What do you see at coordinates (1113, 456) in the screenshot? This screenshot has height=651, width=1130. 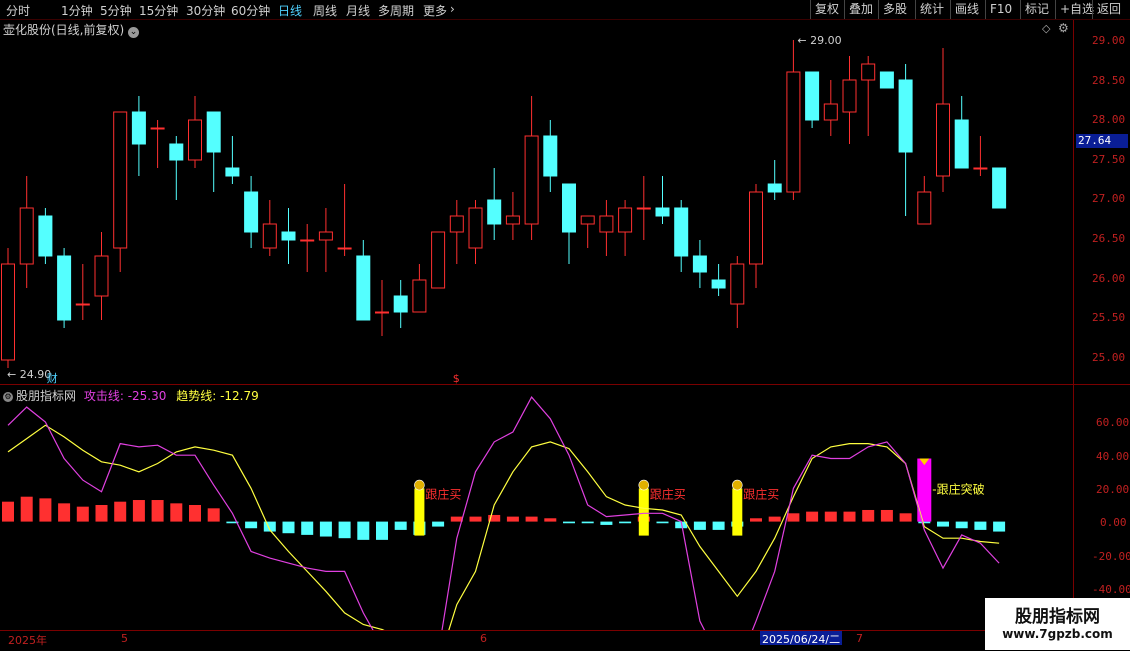 I see `ind-tick: 40.00` at bounding box center [1113, 456].